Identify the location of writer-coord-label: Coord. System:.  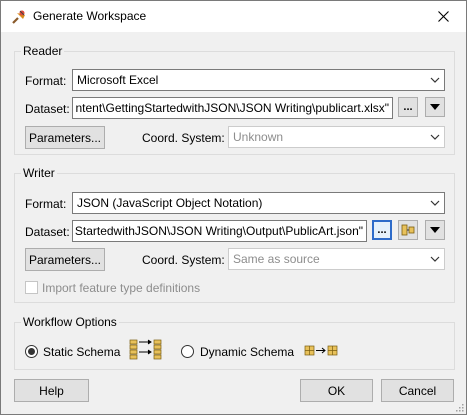
(183, 260).